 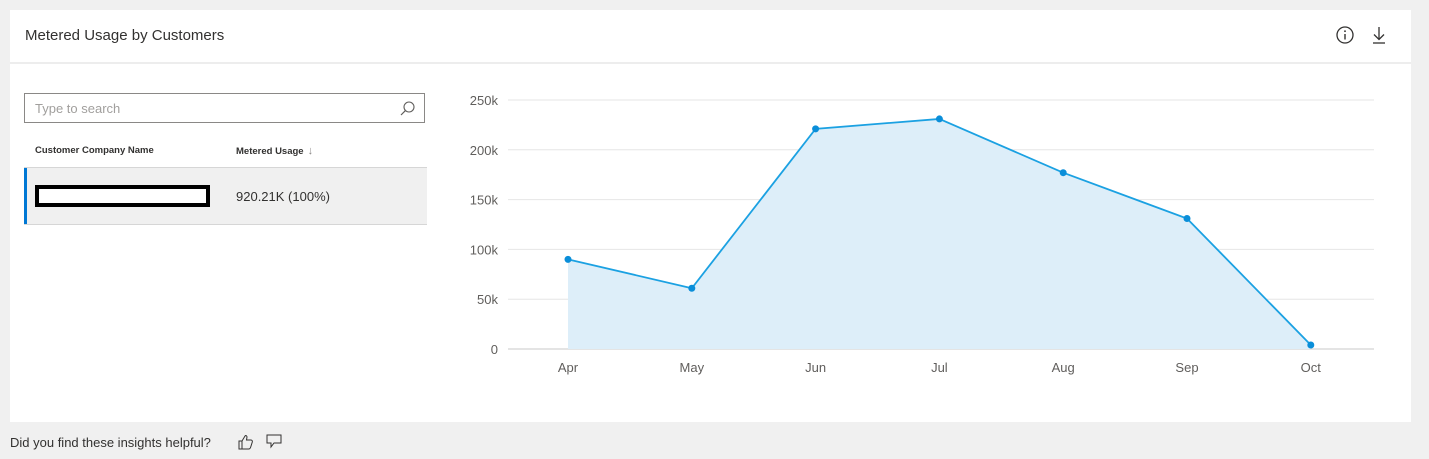 What do you see at coordinates (1063, 367) in the screenshot?
I see `x-tick-label: Aug` at bounding box center [1063, 367].